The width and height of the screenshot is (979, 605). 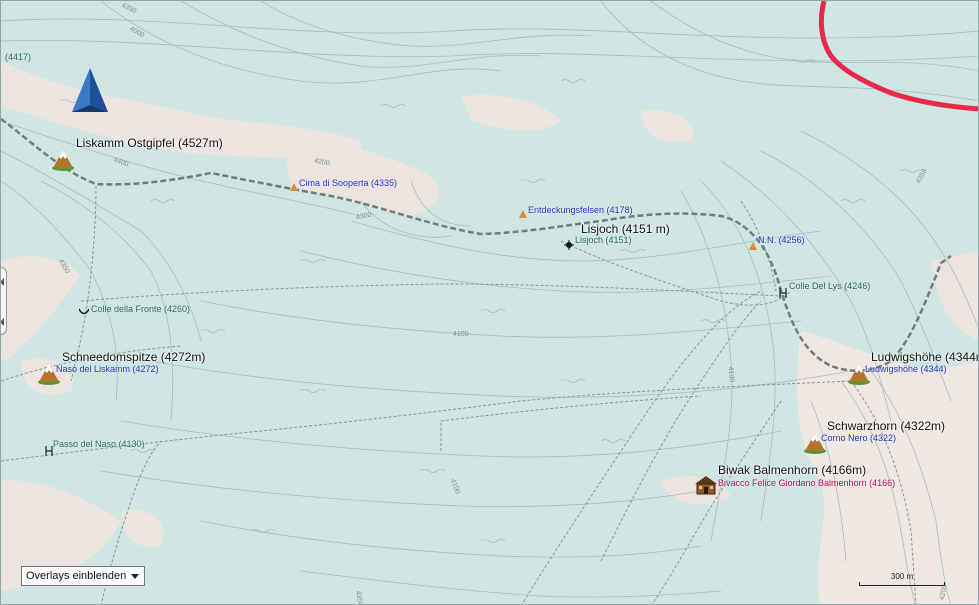 What do you see at coordinates (348, 183) in the screenshot?
I see `summit-label: Cima di Sooperta (4335)` at bounding box center [348, 183].